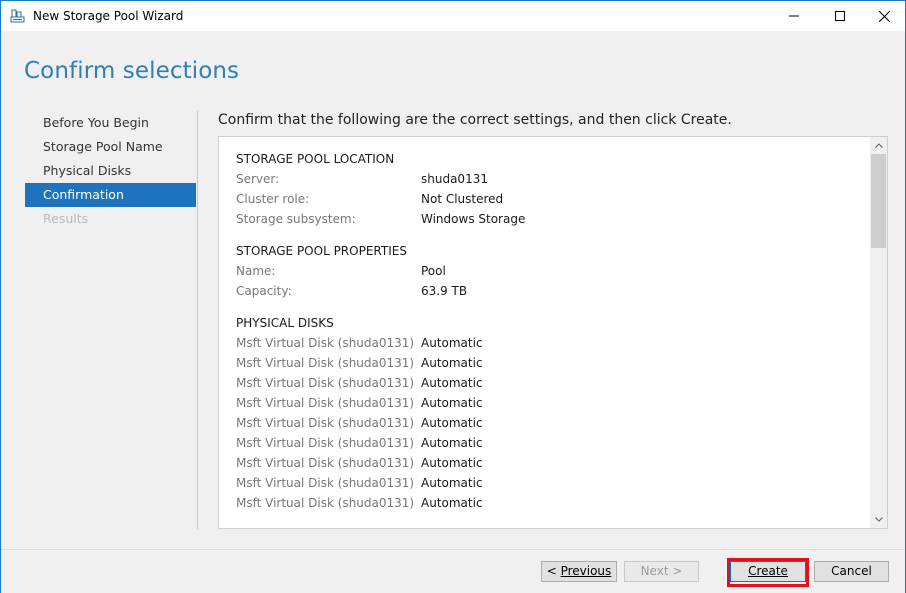 This screenshot has height=593, width=906. I want to click on summary-row-server: Server: shuda0131, so click(546, 179).